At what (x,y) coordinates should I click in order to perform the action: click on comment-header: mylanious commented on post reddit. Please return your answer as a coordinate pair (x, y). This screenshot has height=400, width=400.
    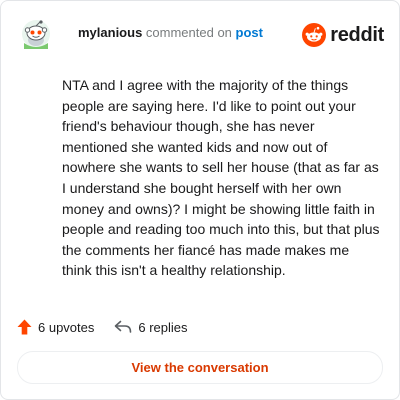
    Looking at the image, I should click on (201, 36).